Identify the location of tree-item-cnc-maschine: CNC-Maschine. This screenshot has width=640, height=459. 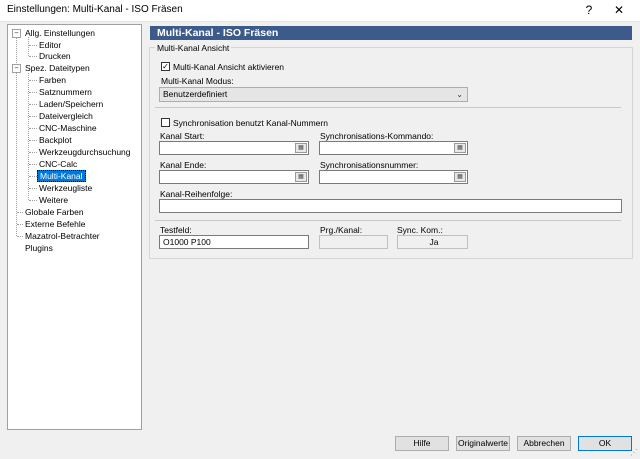
(68, 128).